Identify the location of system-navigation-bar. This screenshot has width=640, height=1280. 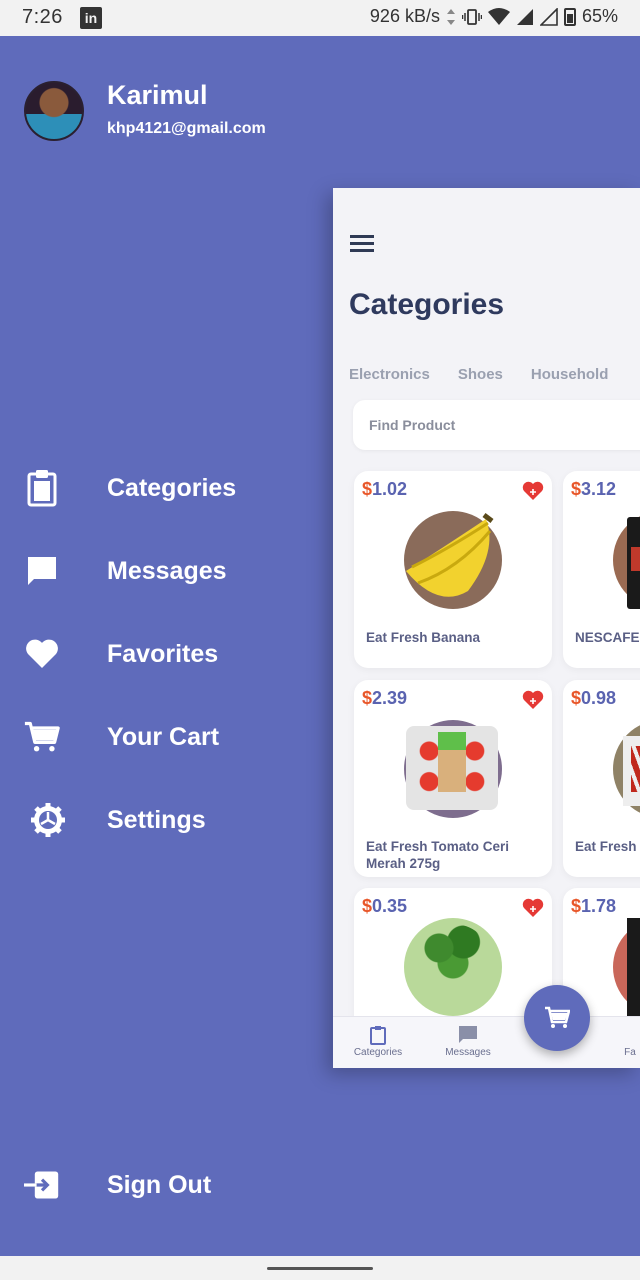
(320, 1268).